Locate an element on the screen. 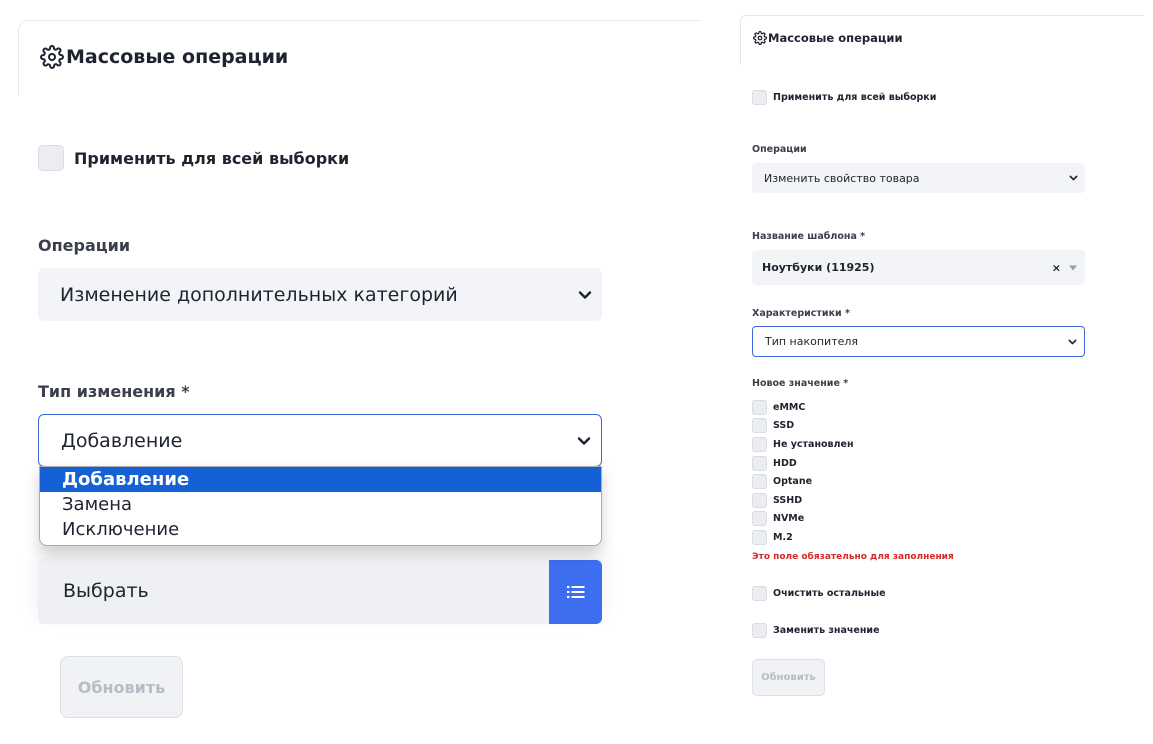 The width and height of the screenshot is (1153, 744). list-item: Optane is located at coordinates (803, 481).